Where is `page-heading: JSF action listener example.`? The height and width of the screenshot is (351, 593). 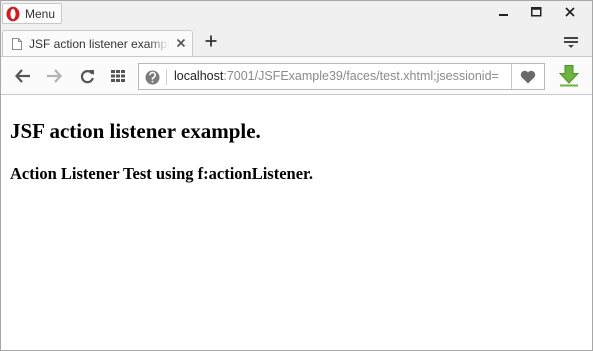
page-heading: JSF action listener example. is located at coordinates (135, 131).